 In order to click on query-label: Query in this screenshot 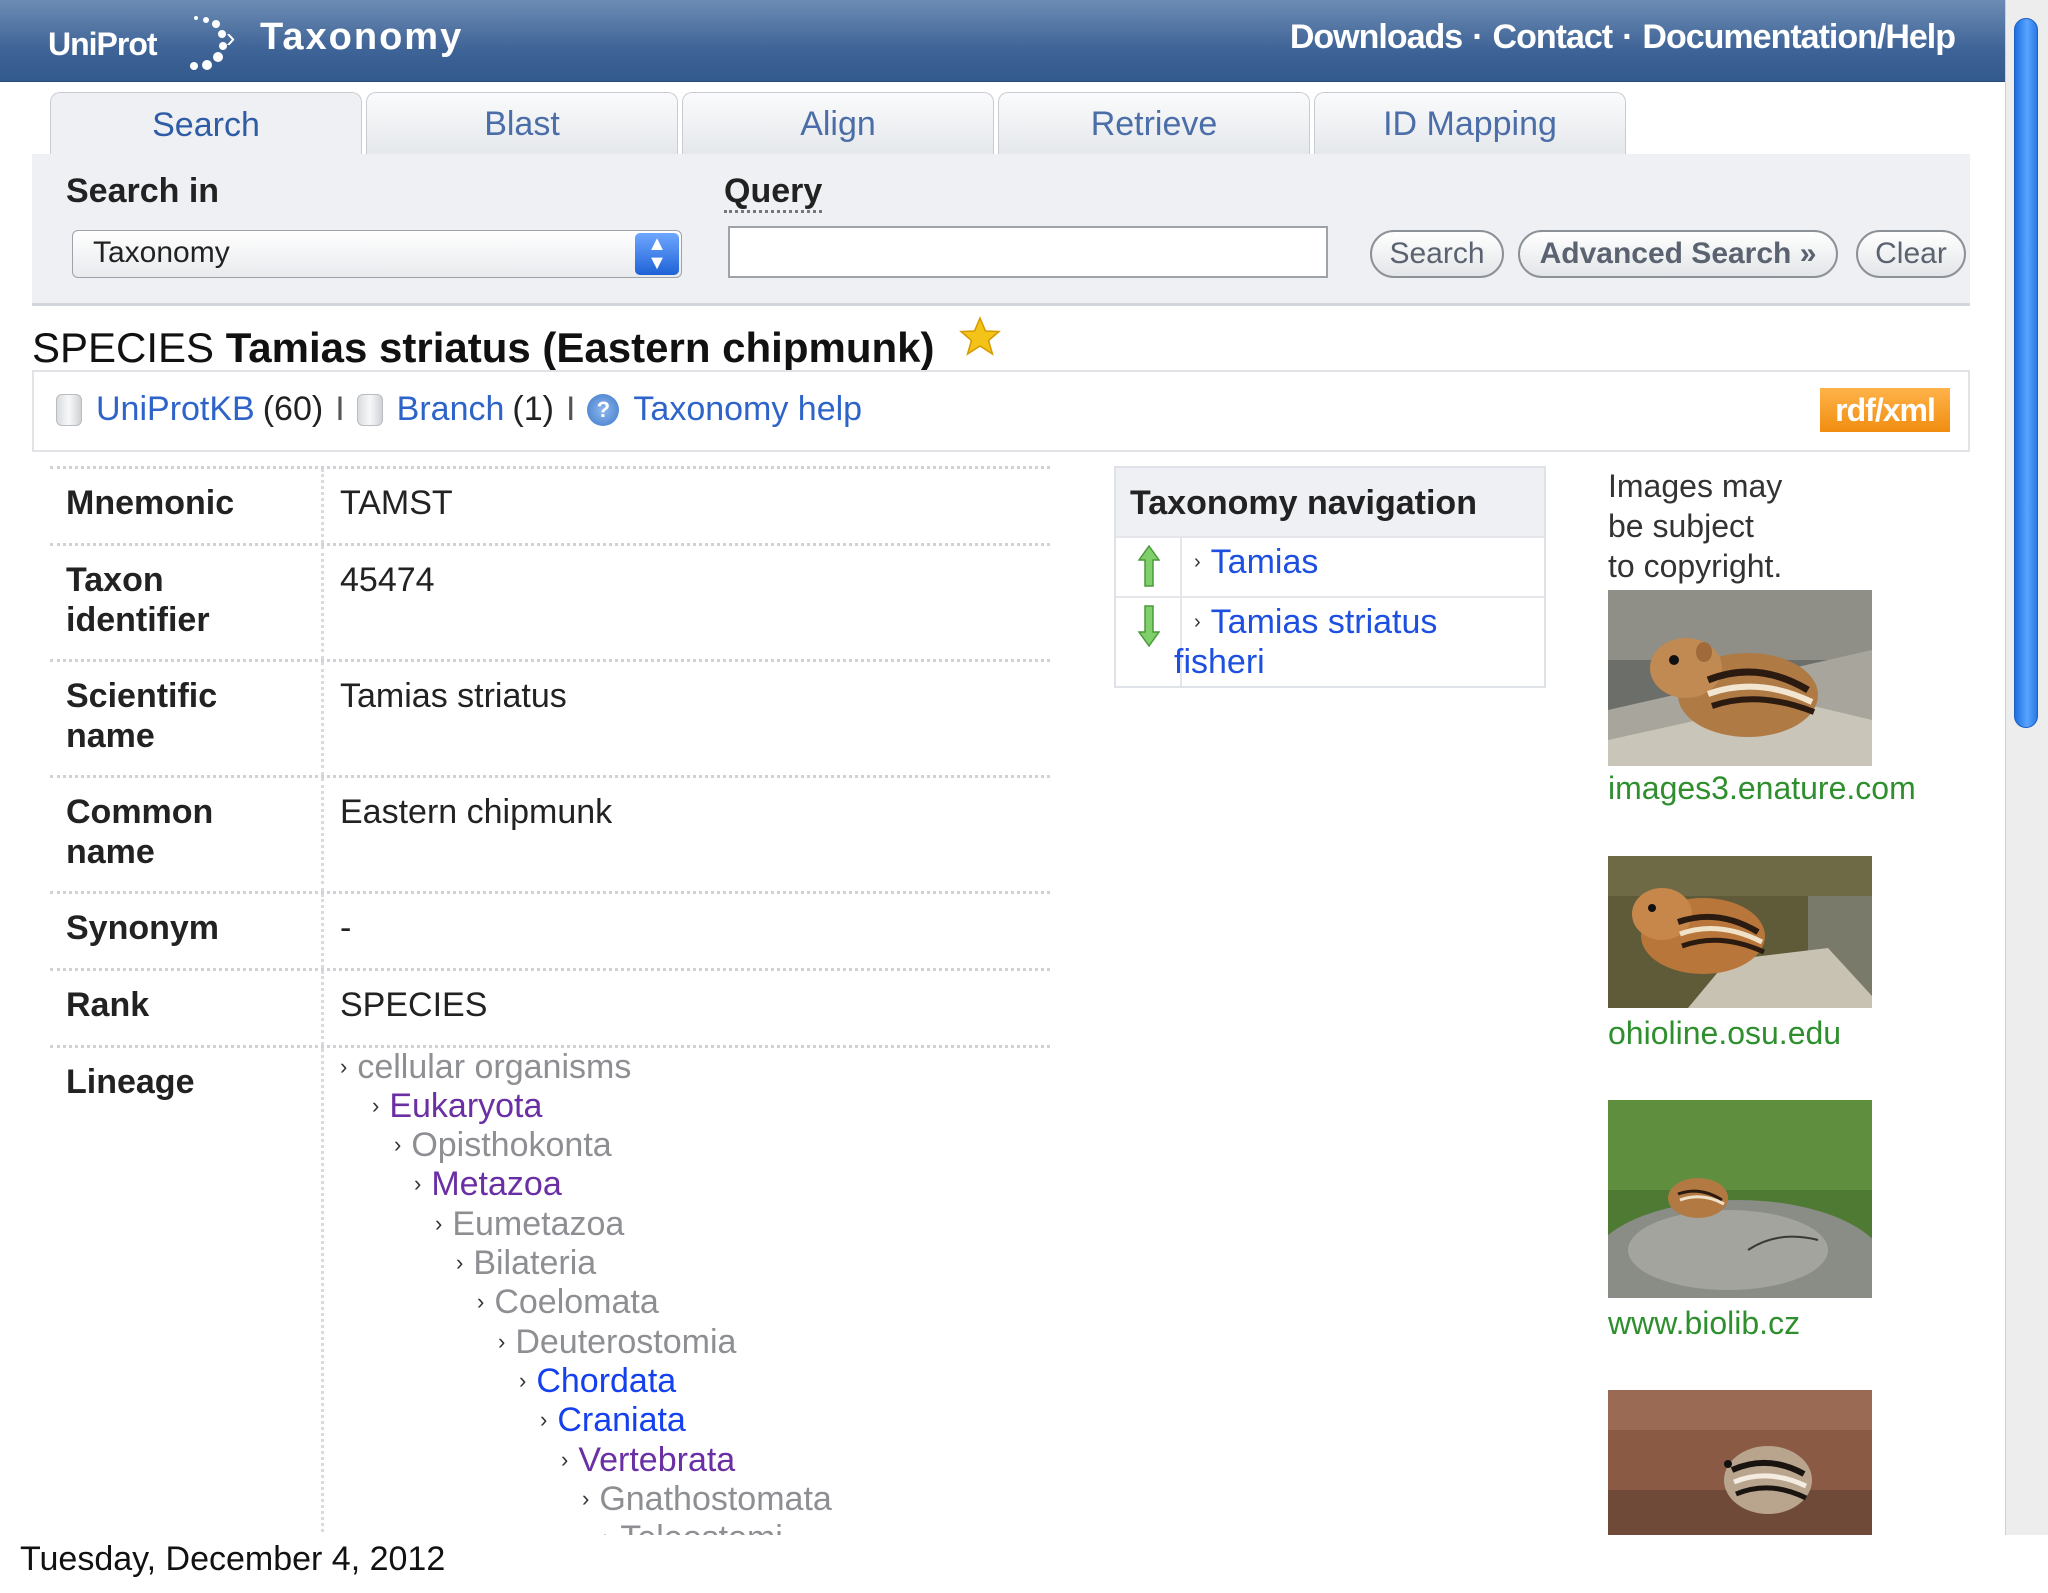, I will do `click(773, 192)`.